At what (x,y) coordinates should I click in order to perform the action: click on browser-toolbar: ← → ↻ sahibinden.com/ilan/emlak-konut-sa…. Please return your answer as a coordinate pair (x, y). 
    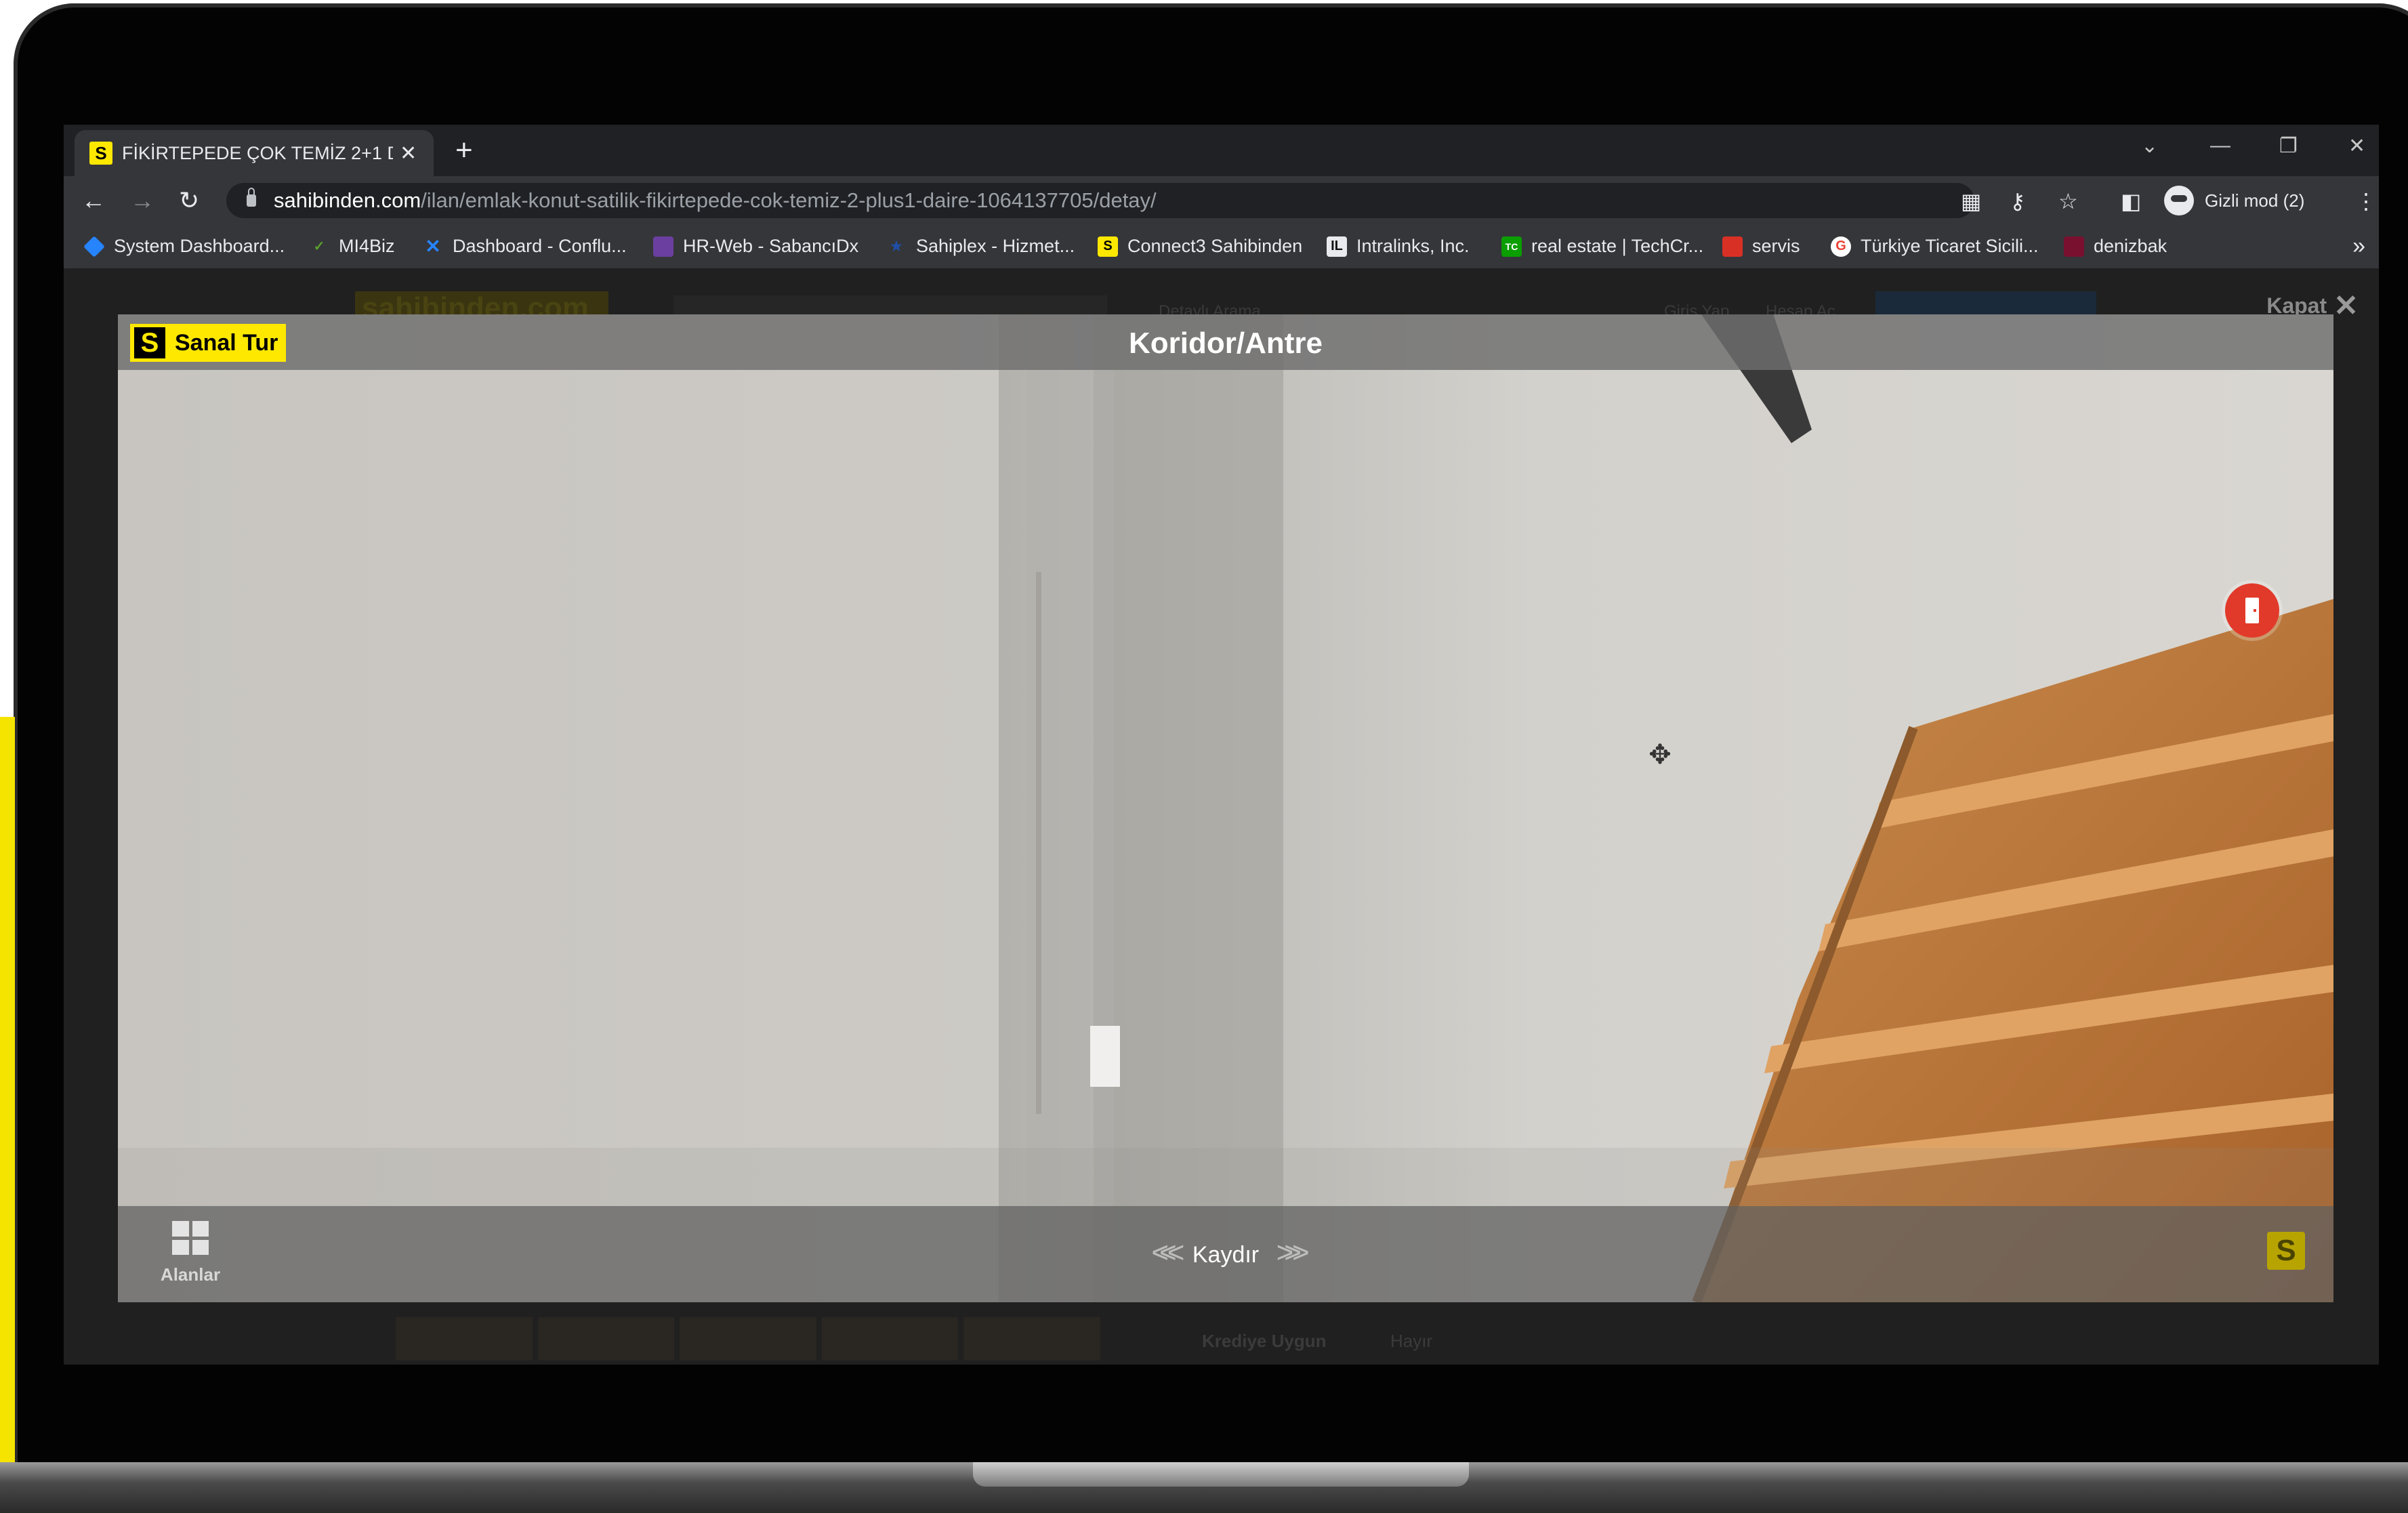
    Looking at the image, I should click on (1221, 201).